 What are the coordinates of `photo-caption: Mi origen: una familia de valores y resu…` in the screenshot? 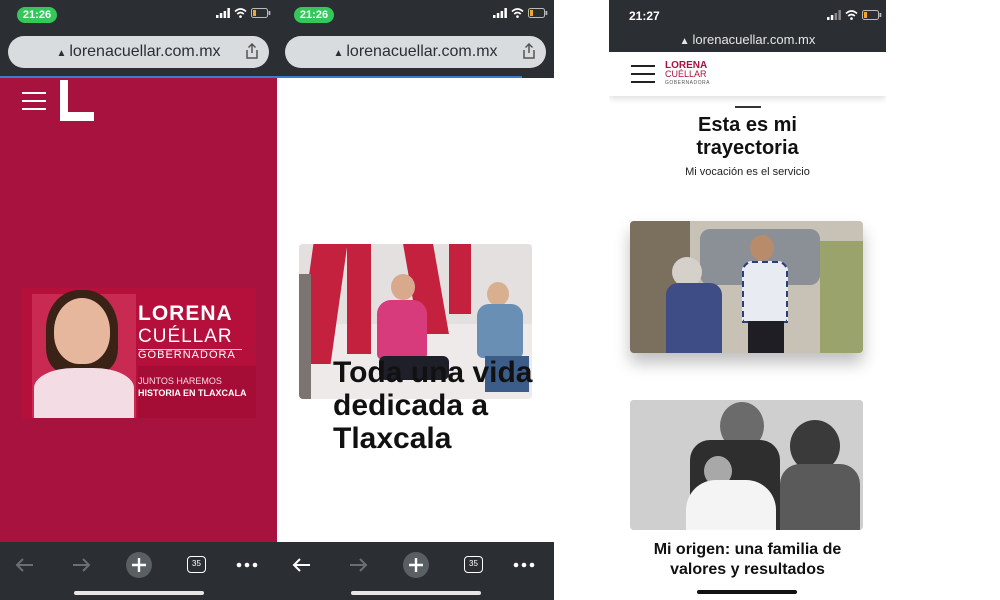 It's located at (747, 559).